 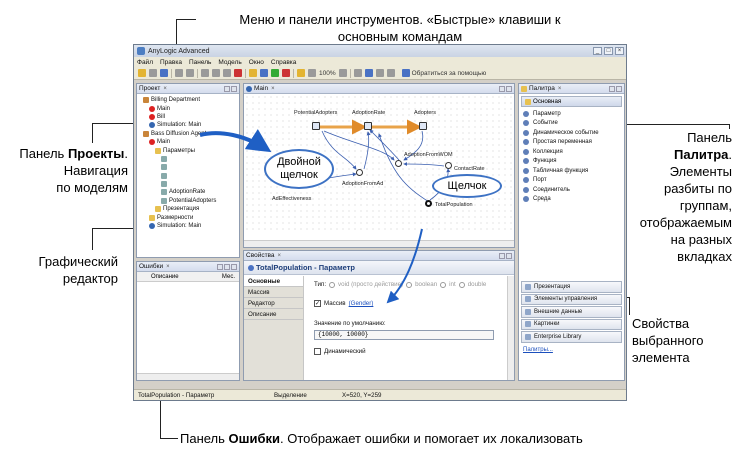 What do you see at coordinates (327, 73) in the screenshot?
I see `zoom-level: 100%` at bounding box center [327, 73].